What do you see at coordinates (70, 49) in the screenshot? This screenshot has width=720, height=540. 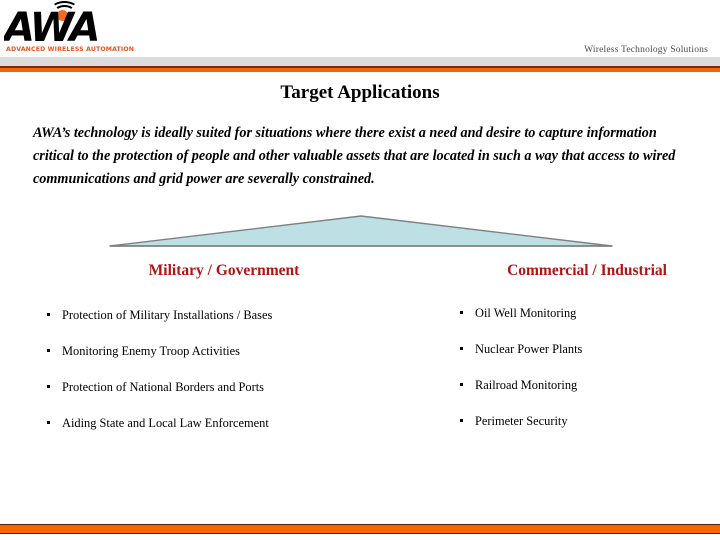 I see `logo-tagline: ADVANCED WIRELESS AUTOMATION` at bounding box center [70, 49].